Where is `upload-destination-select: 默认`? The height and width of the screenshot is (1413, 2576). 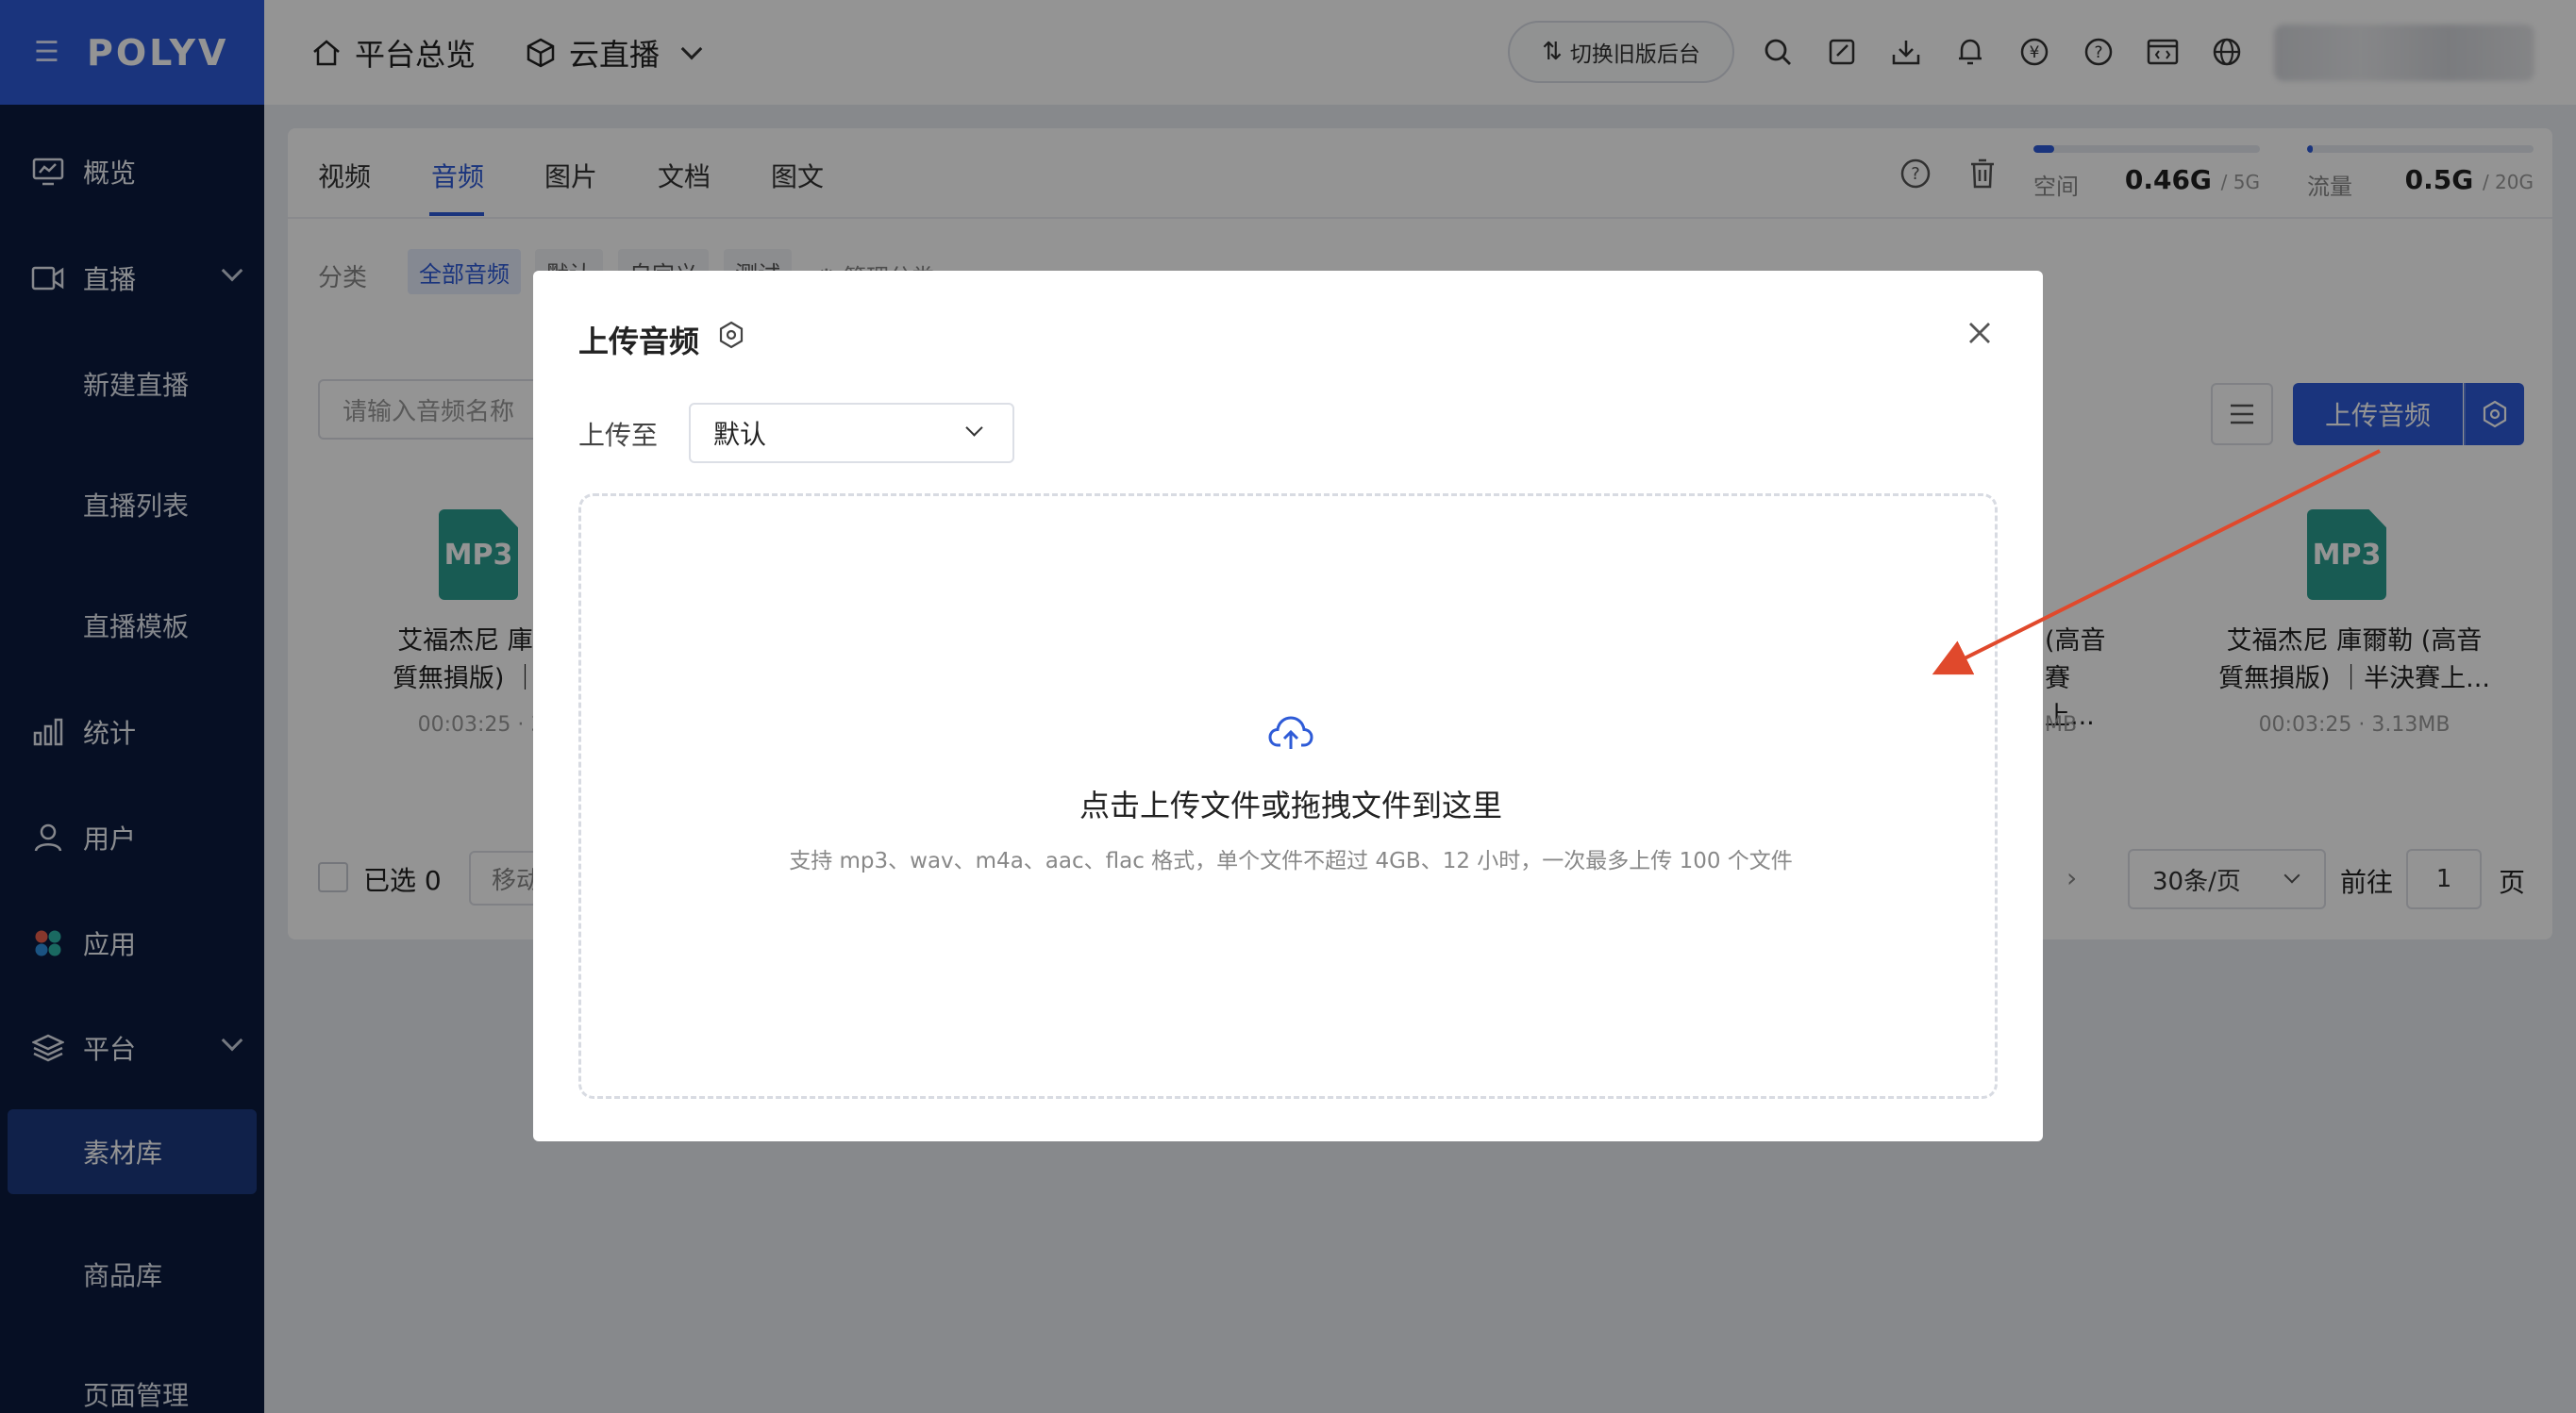
upload-destination-select: 默认 is located at coordinates (851, 433).